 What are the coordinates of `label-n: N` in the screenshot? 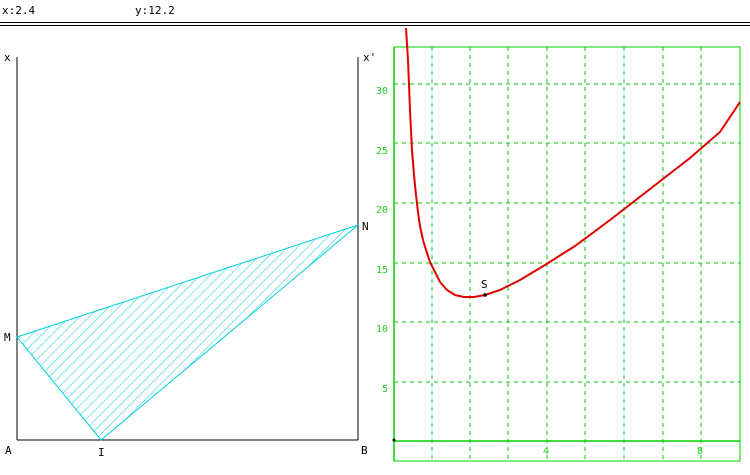 It's located at (365, 226).